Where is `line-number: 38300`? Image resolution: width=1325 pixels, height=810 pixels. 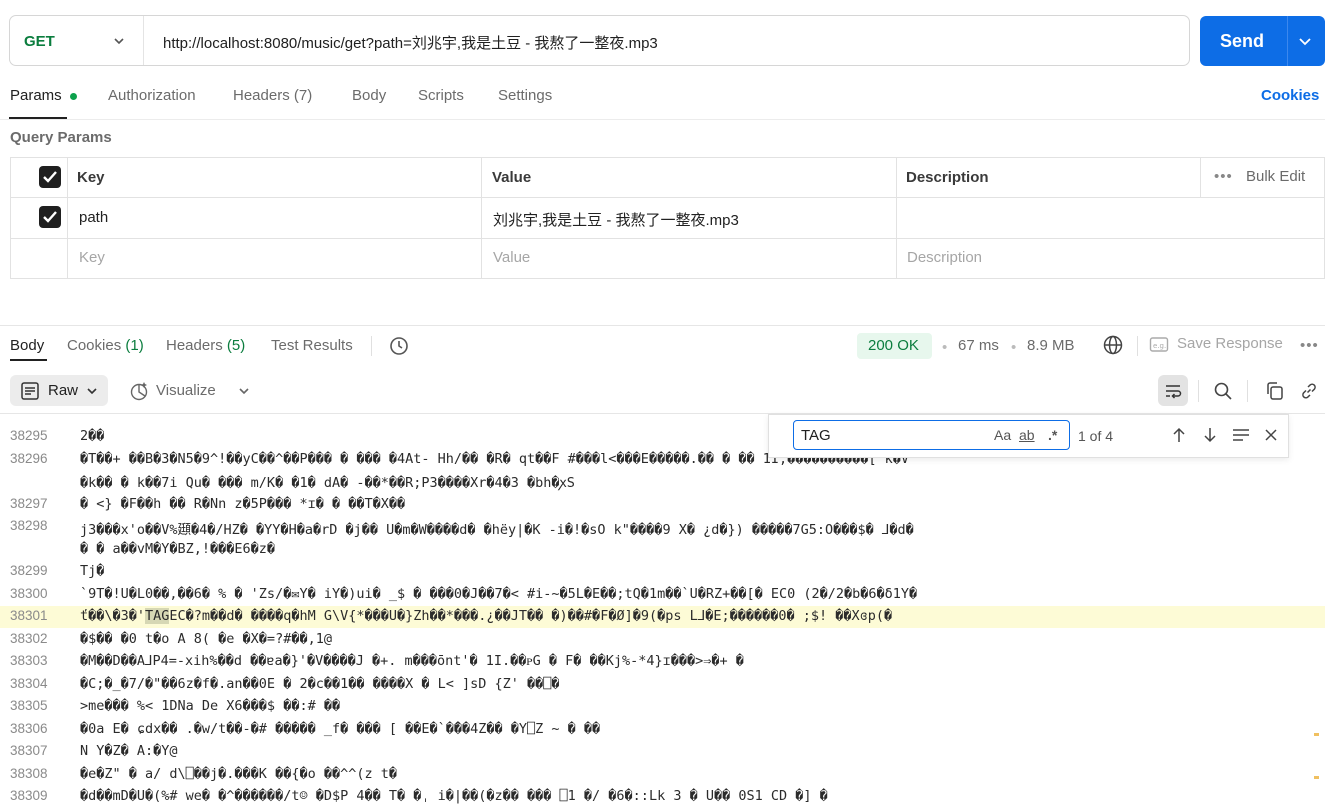 line-number: 38300 is located at coordinates (29, 593).